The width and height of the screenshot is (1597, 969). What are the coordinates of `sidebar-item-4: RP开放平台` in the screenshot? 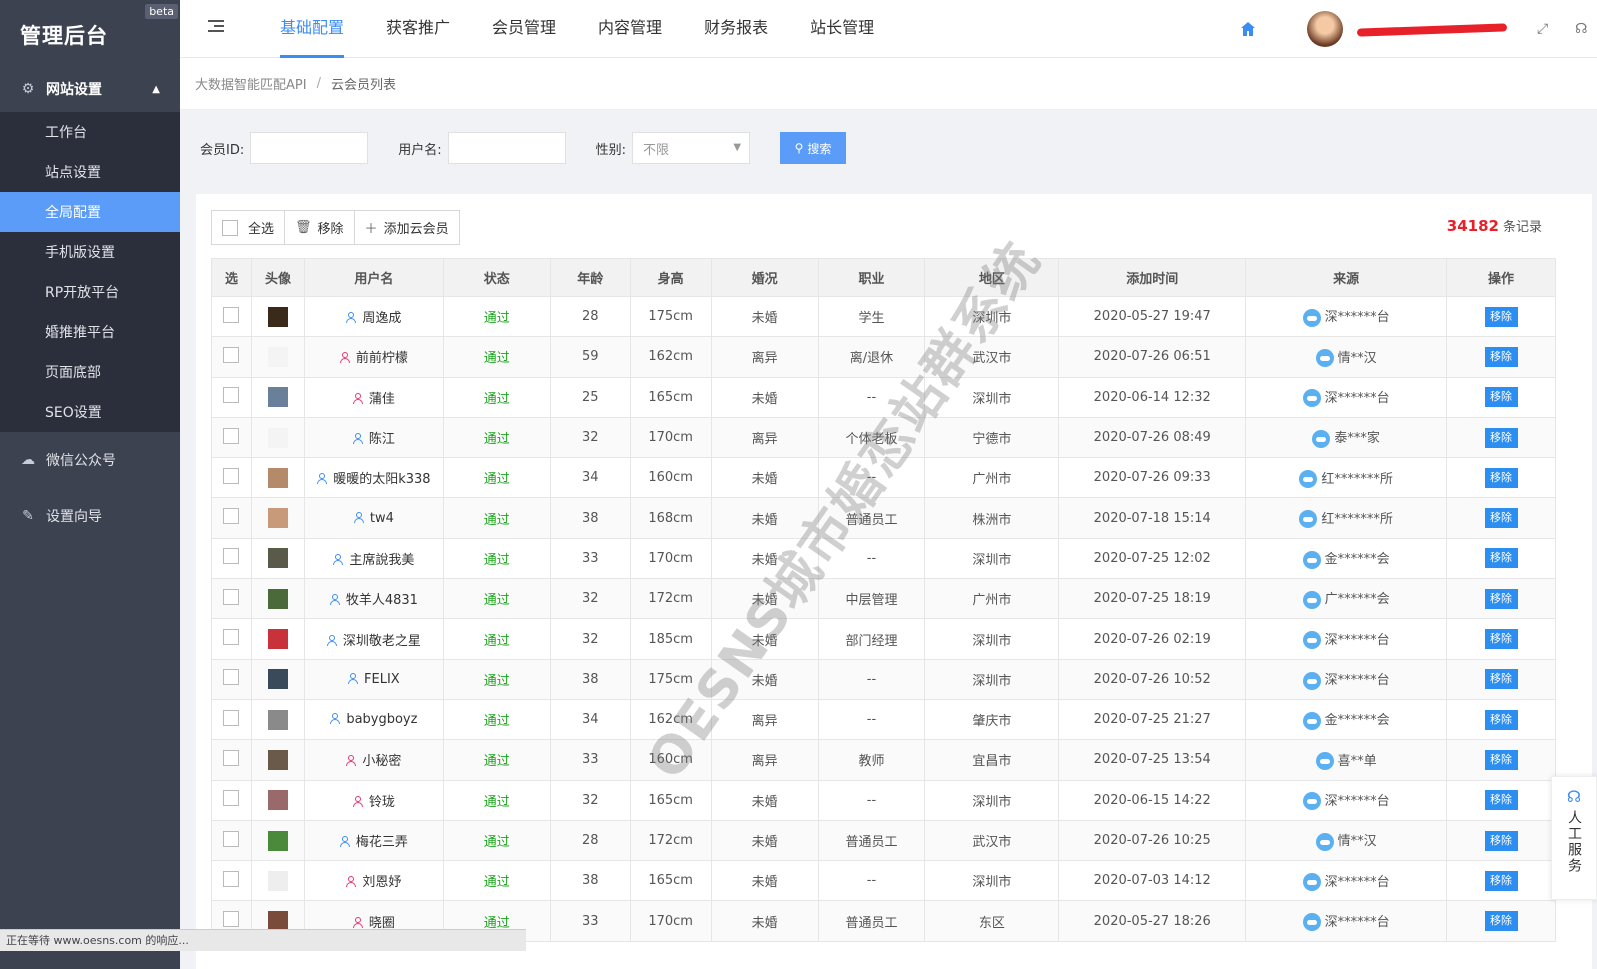 It's located at (90, 292).